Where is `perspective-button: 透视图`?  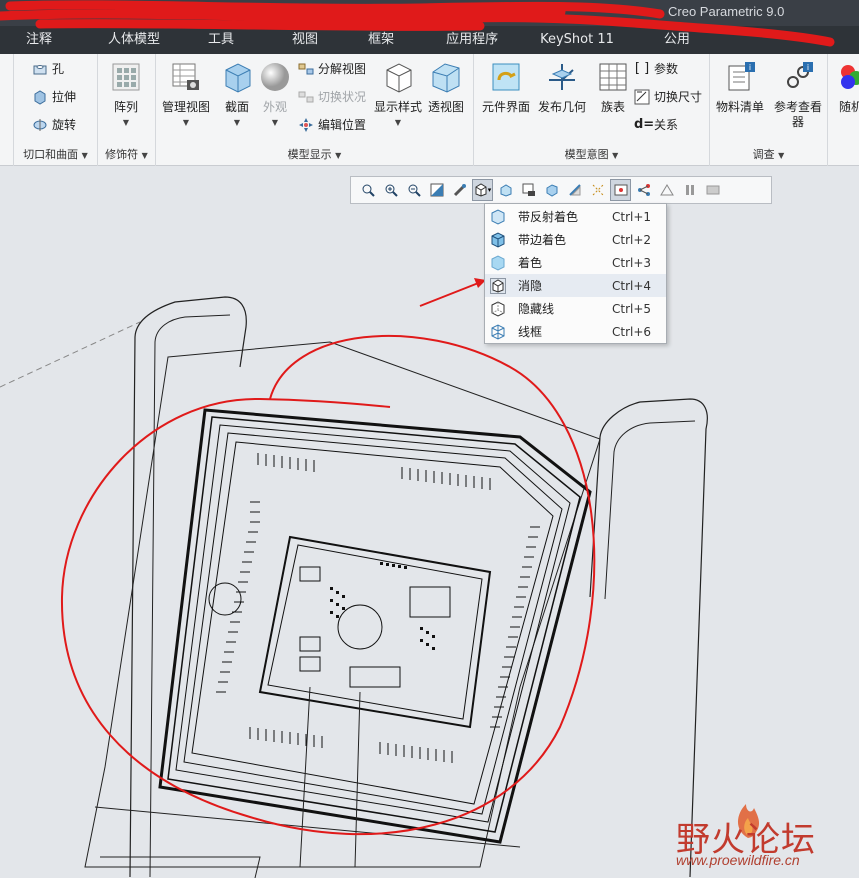 perspective-button: 透视图 is located at coordinates (446, 87).